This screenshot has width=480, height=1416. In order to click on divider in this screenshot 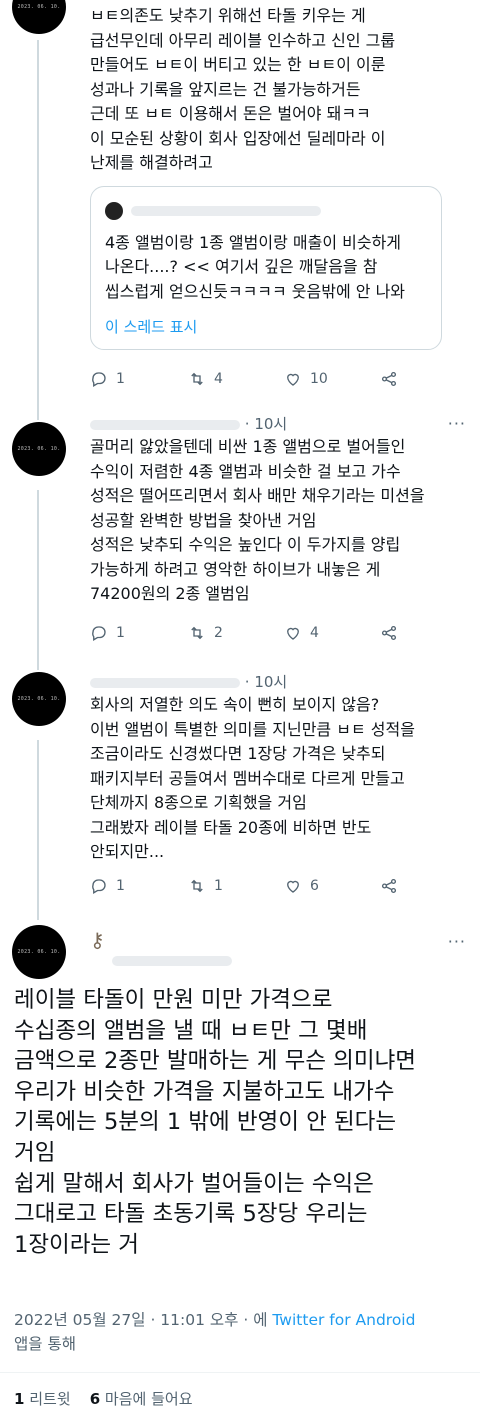, I will do `click(240, 1372)`.